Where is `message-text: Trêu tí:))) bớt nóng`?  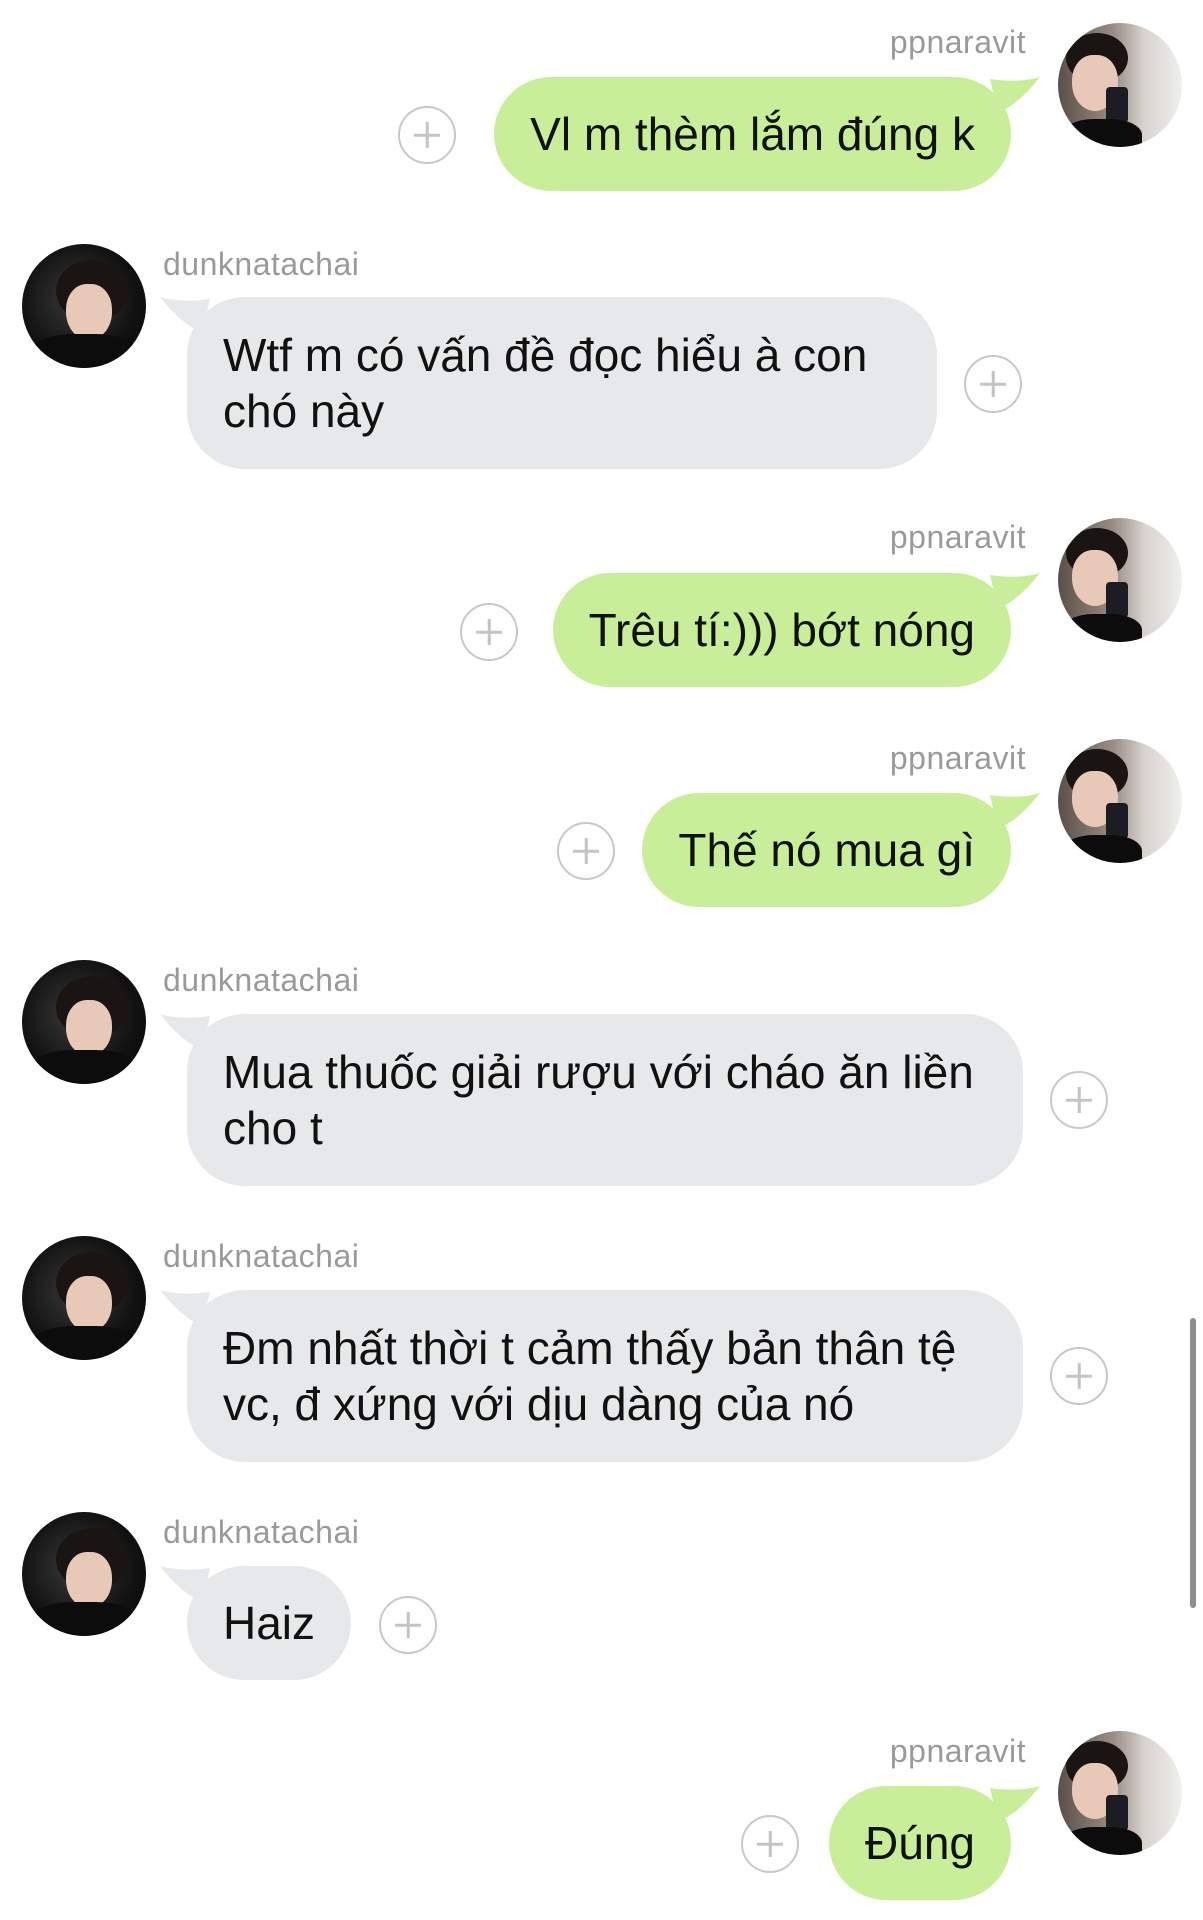 message-text: Trêu tí:))) bớt nóng is located at coordinates (781, 630).